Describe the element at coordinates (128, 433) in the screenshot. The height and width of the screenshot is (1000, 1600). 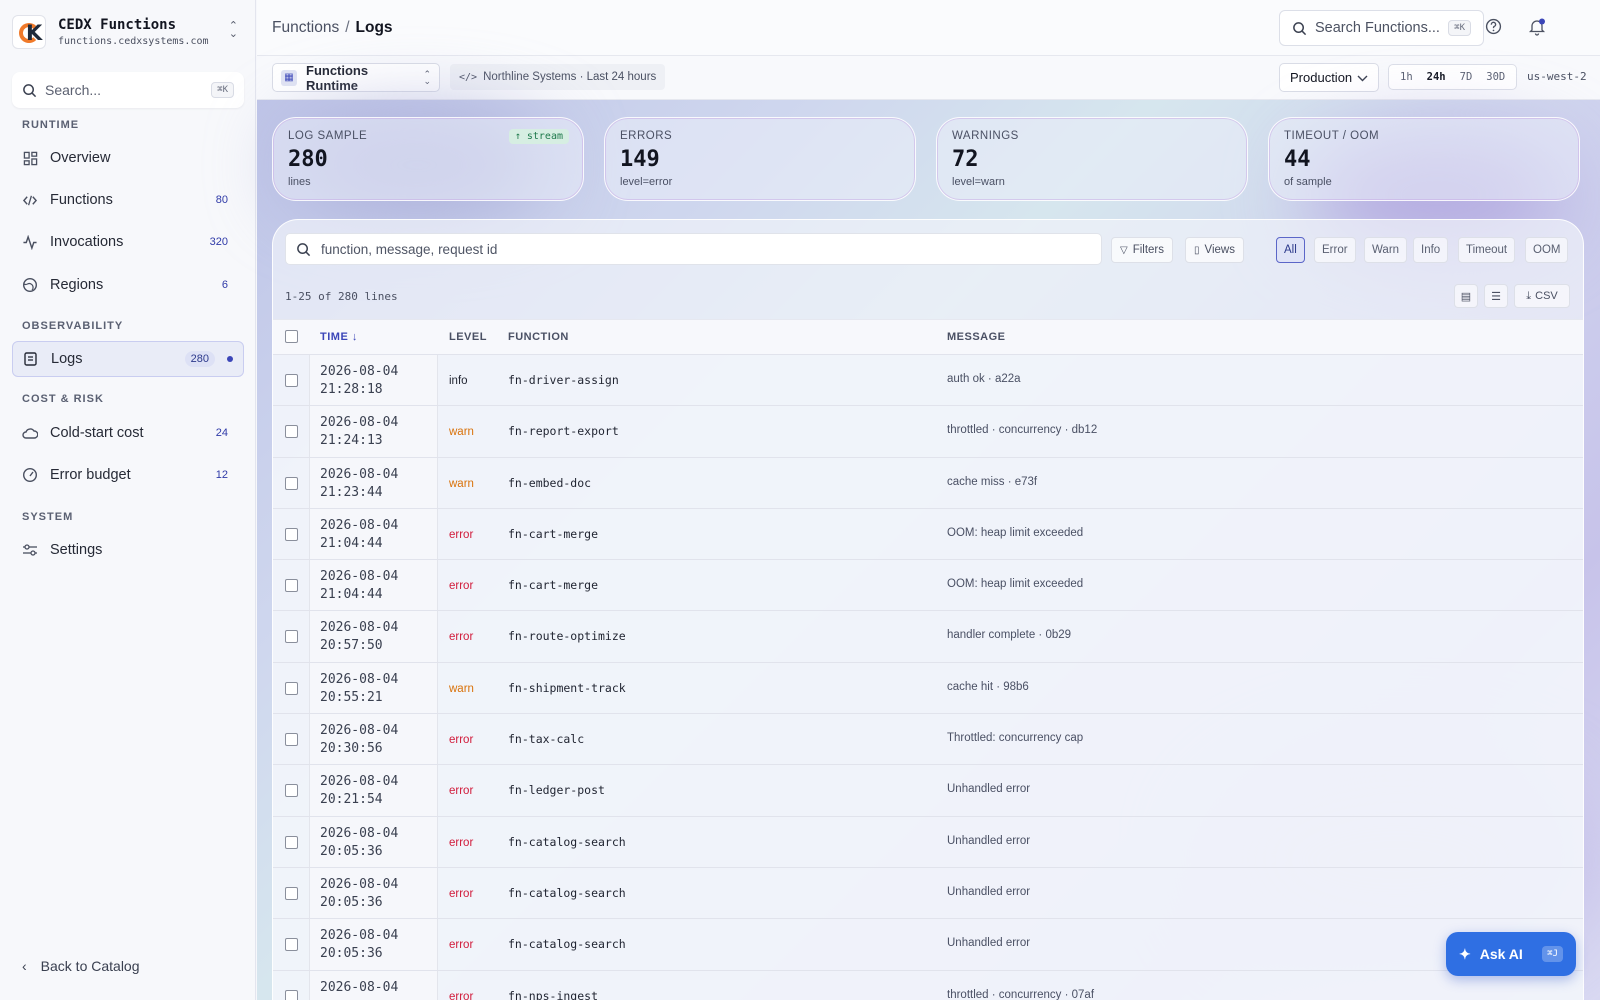
I see `sidebar-item-cold-start-cost: Cold-start cost 24` at that location.